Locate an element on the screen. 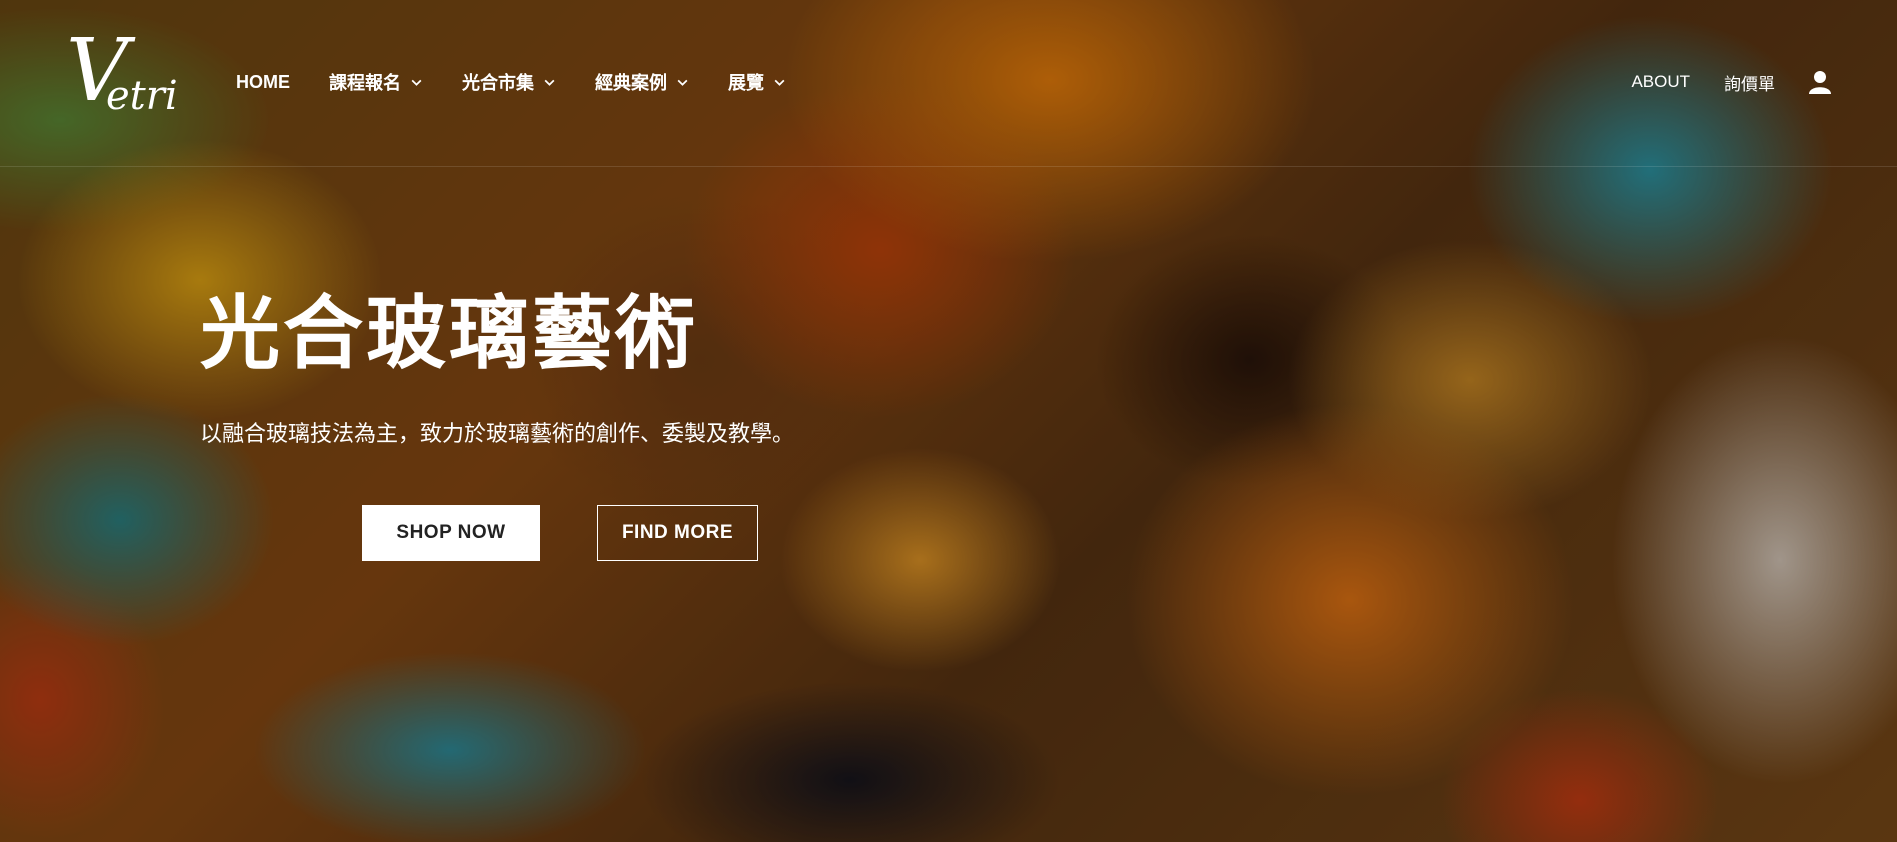  about-link: ABOUT is located at coordinates (1660, 82).